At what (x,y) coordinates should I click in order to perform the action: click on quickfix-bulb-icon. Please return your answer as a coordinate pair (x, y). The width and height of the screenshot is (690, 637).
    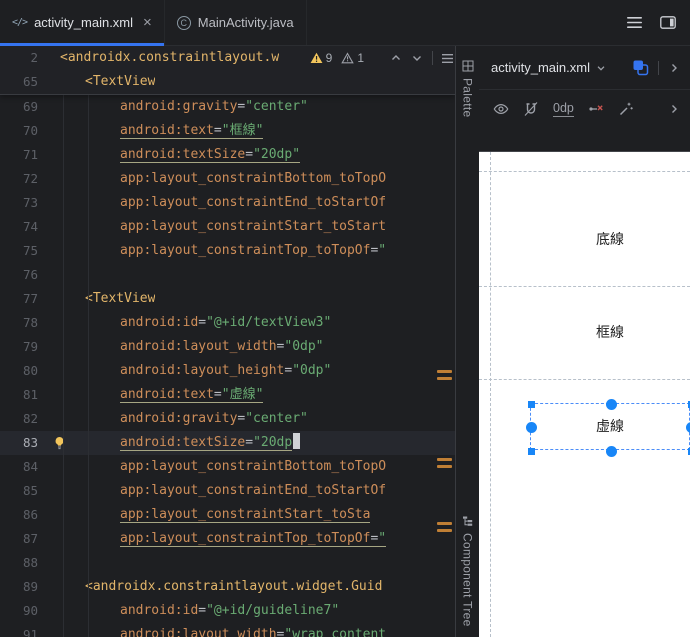
    Looking at the image, I should click on (59, 443).